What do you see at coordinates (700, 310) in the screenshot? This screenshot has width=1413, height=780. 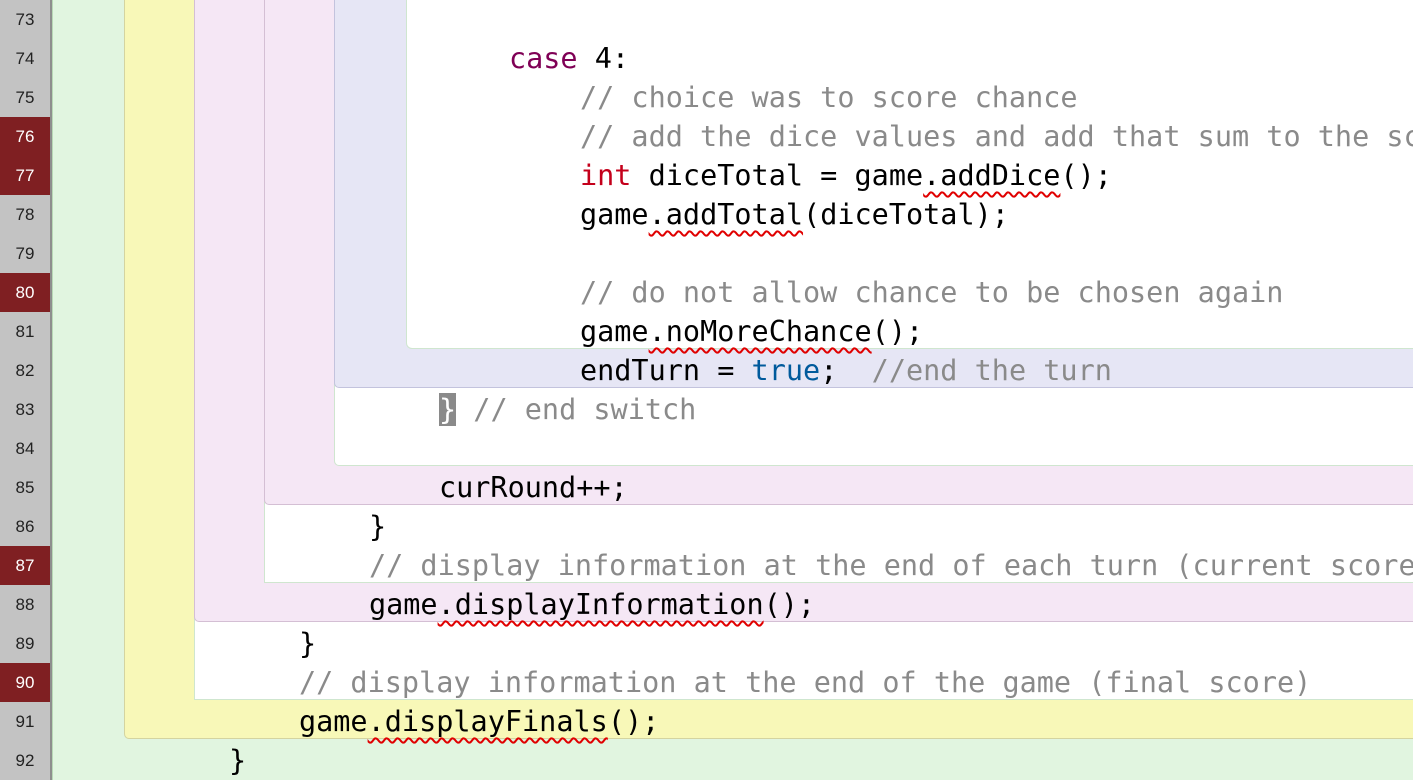 I see `code-line-80: game.noMoreChance();` at bounding box center [700, 310].